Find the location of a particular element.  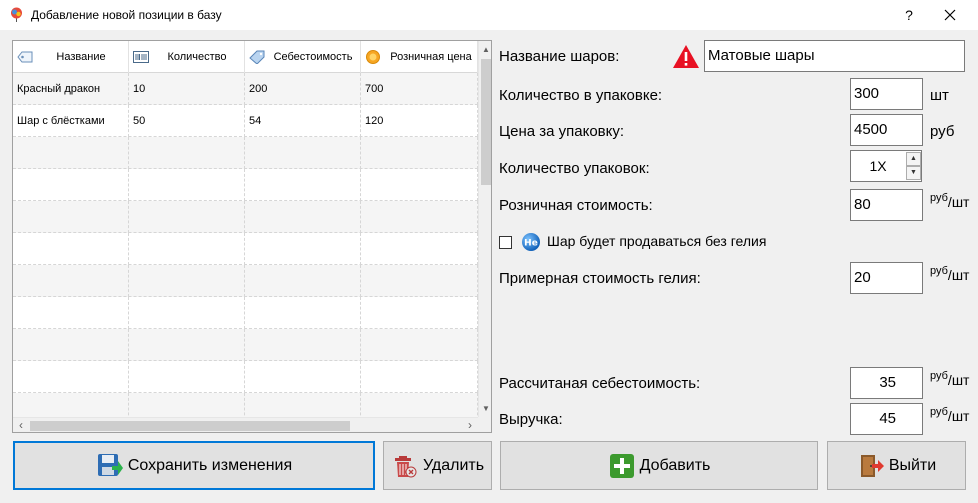

horizontal-scroll-thumb is located at coordinates (190, 426).